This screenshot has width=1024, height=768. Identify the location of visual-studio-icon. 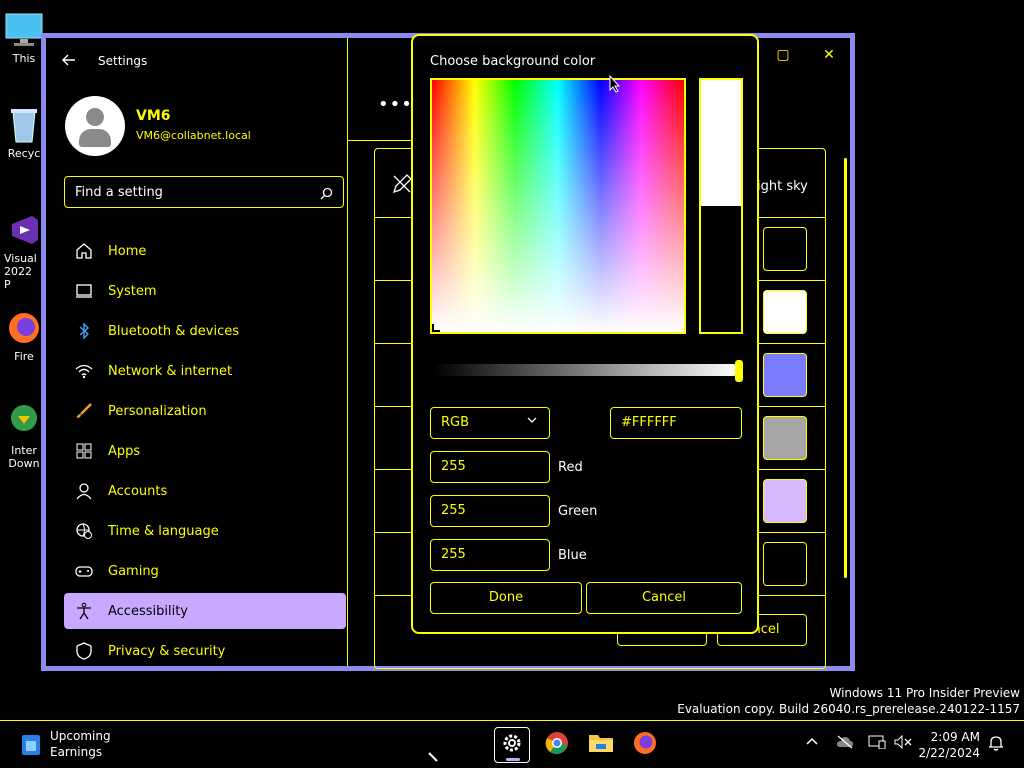
(24, 230).